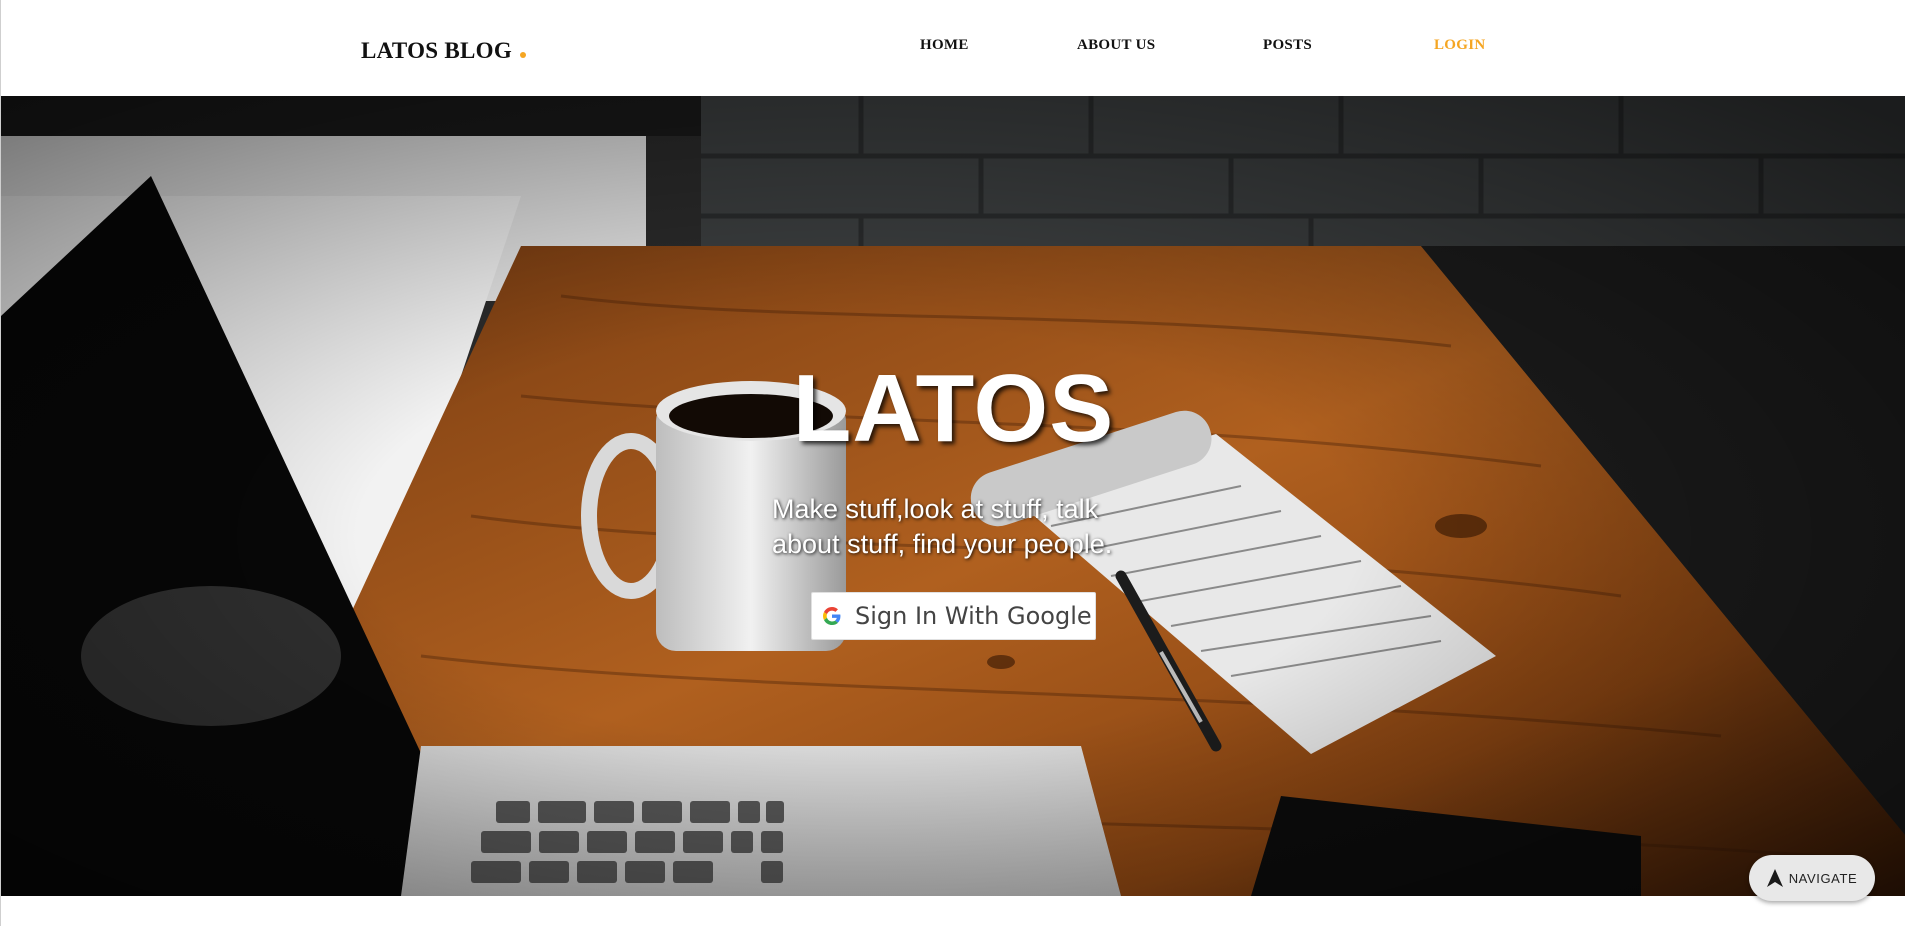 The width and height of the screenshot is (1905, 926). I want to click on brand-logo: LATOS BLOG, so click(444, 51).